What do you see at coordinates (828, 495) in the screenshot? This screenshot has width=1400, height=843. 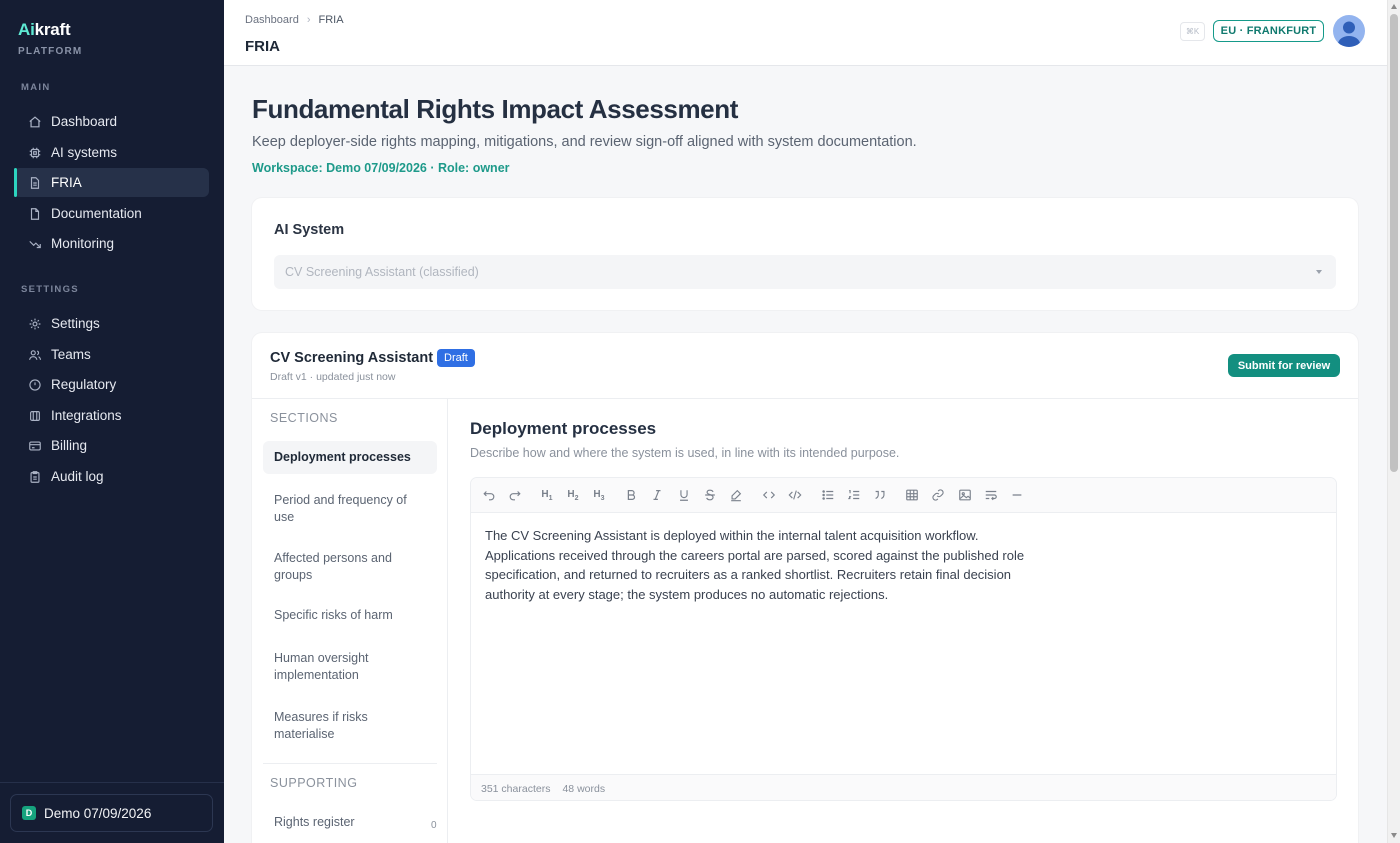 I see `bullet-list-icon` at bounding box center [828, 495].